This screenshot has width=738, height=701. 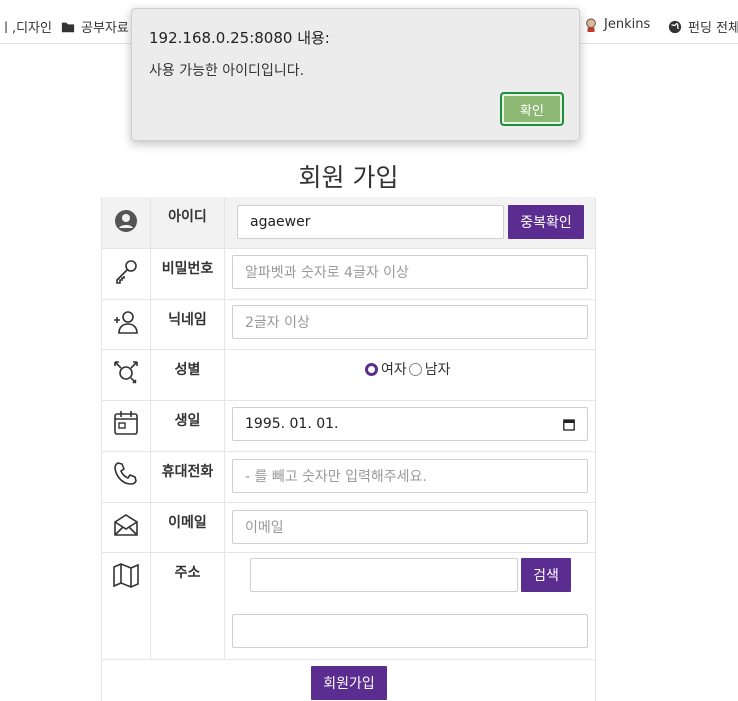 What do you see at coordinates (187, 573) in the screenshot?
I see `address-label: 주소` at bounding box center [187, 573].